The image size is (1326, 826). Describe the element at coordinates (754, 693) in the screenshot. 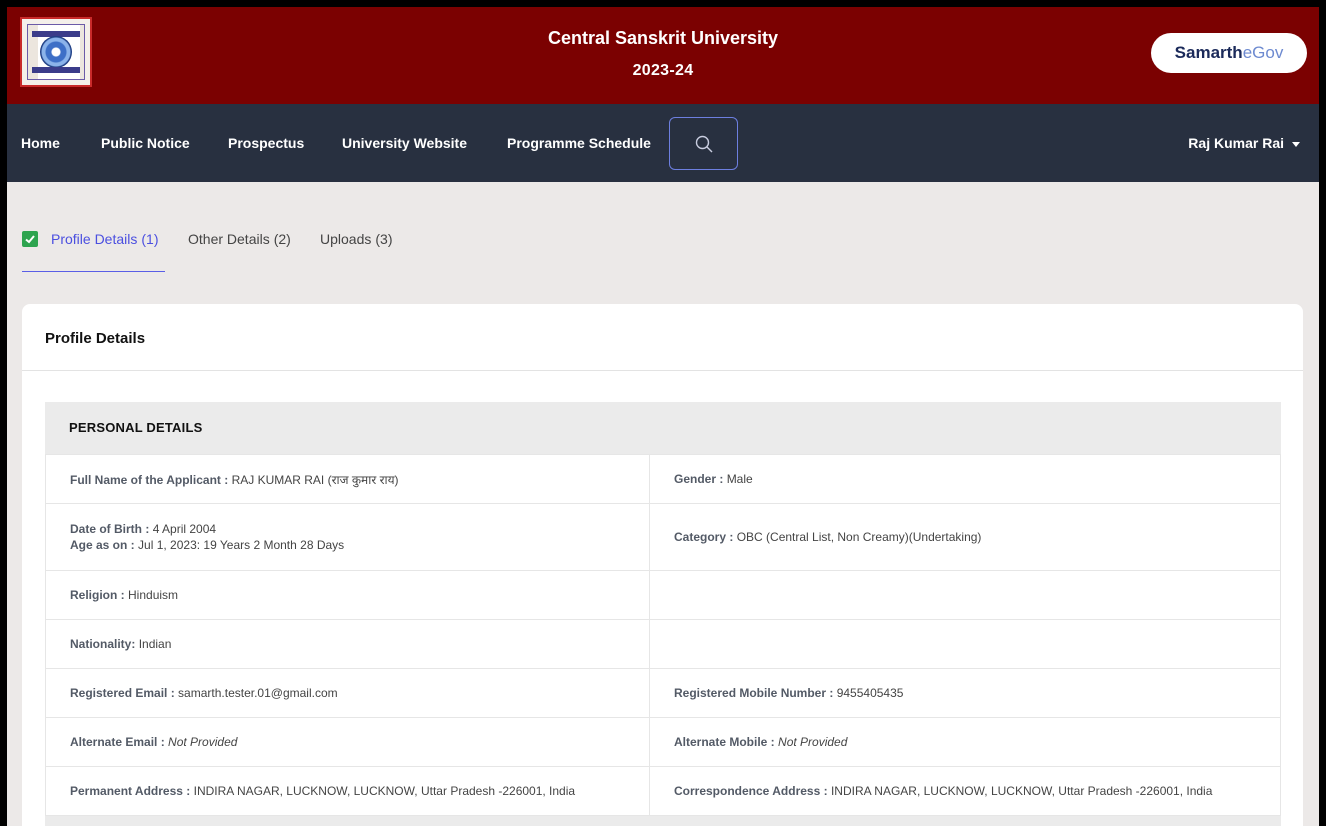

I see `field-label: Registered Mobile Number :` at that location.